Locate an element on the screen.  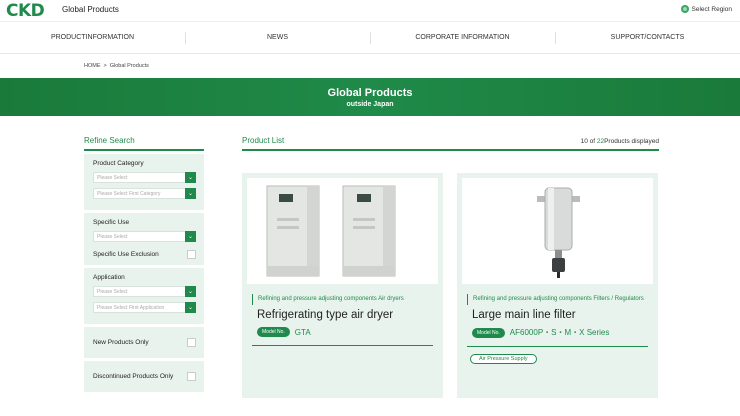
globe-icon is located at coordinates (684, 9).